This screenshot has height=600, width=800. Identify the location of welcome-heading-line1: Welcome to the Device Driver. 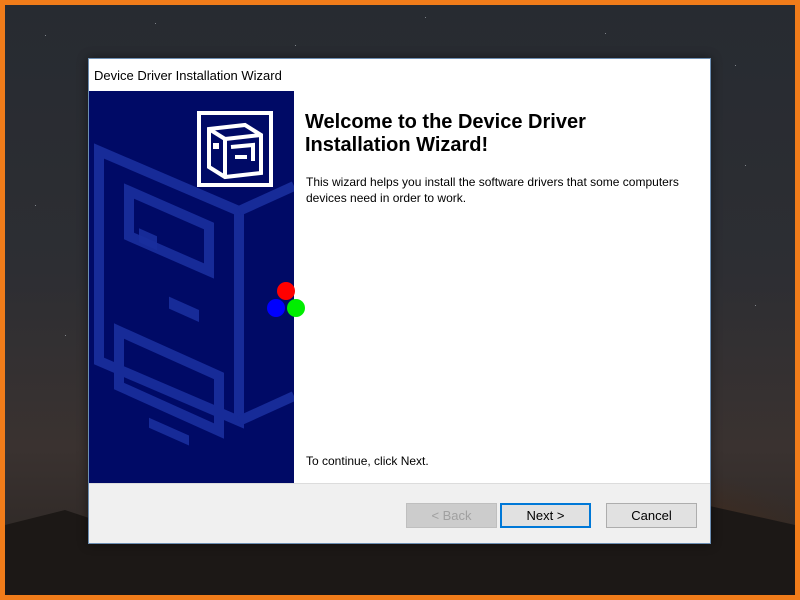
(445, 122).